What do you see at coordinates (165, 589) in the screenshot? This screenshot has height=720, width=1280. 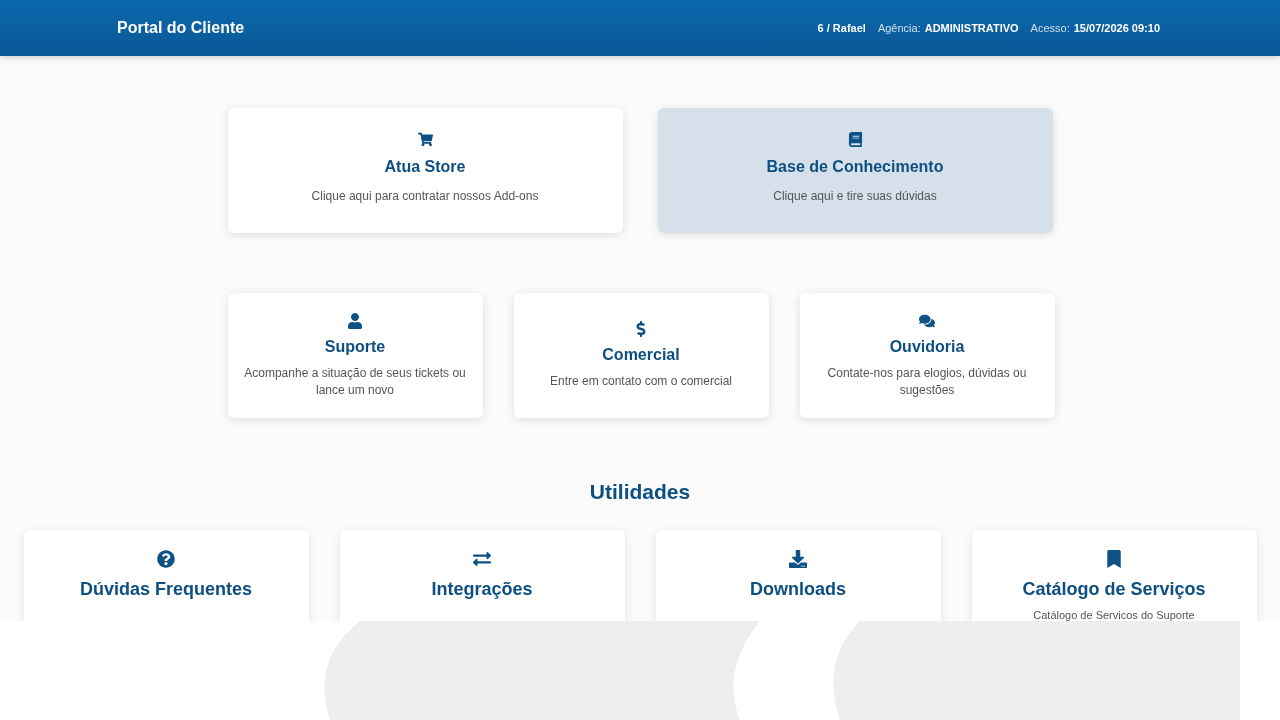 I see `card-title: Dúvidas Frequentes` at bounding box center [165, 589].